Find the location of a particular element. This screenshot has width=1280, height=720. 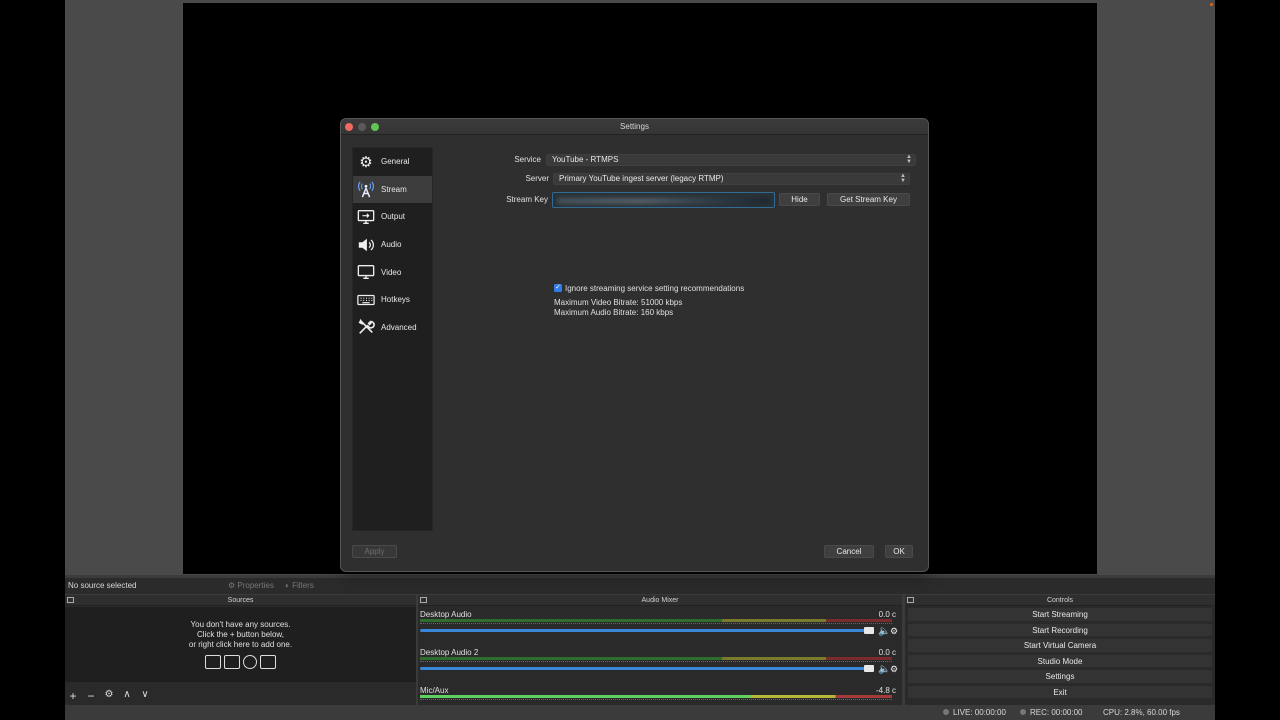

sidebar-item-general: ⚙ General is located at coordinates (392, 162).